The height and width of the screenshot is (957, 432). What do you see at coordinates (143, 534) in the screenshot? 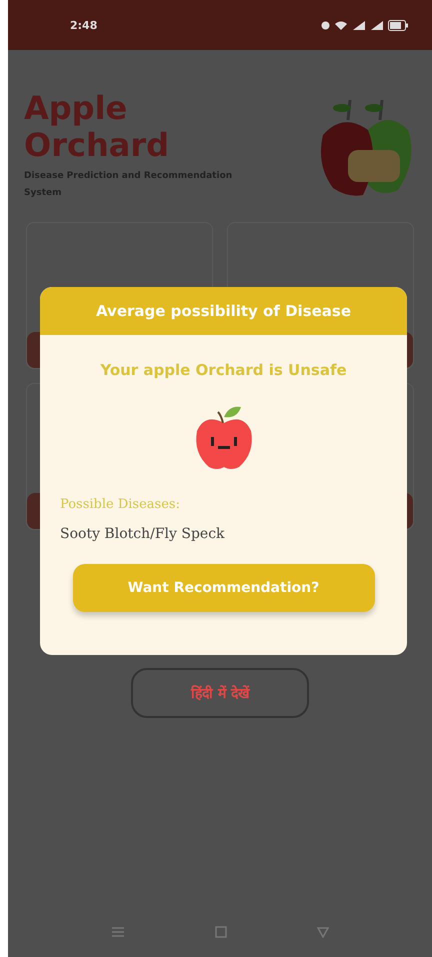
I see `disease-name: Sooty Blotch/Fly Speck` at bounding box center [143, 534].